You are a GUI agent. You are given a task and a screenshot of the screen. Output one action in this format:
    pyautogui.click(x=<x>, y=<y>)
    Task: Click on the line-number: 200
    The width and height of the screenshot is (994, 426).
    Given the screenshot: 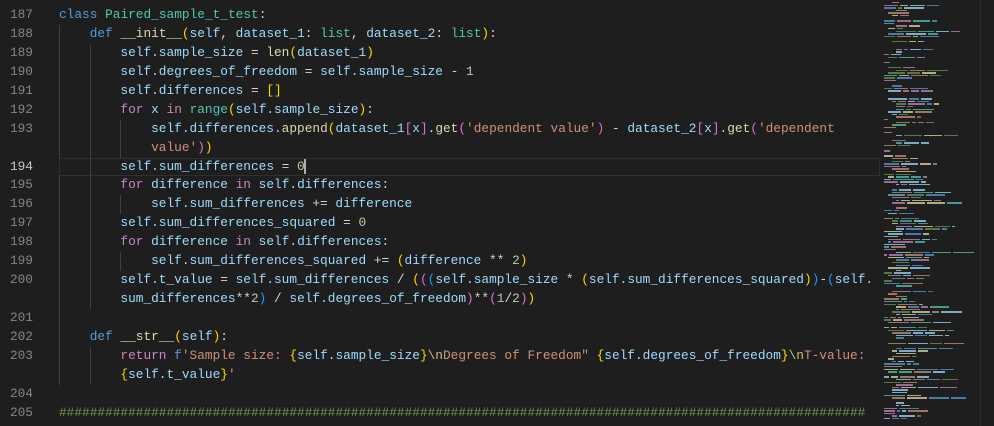 What is the action you would take?
    pyautogui.click(x=21, y=280)
    